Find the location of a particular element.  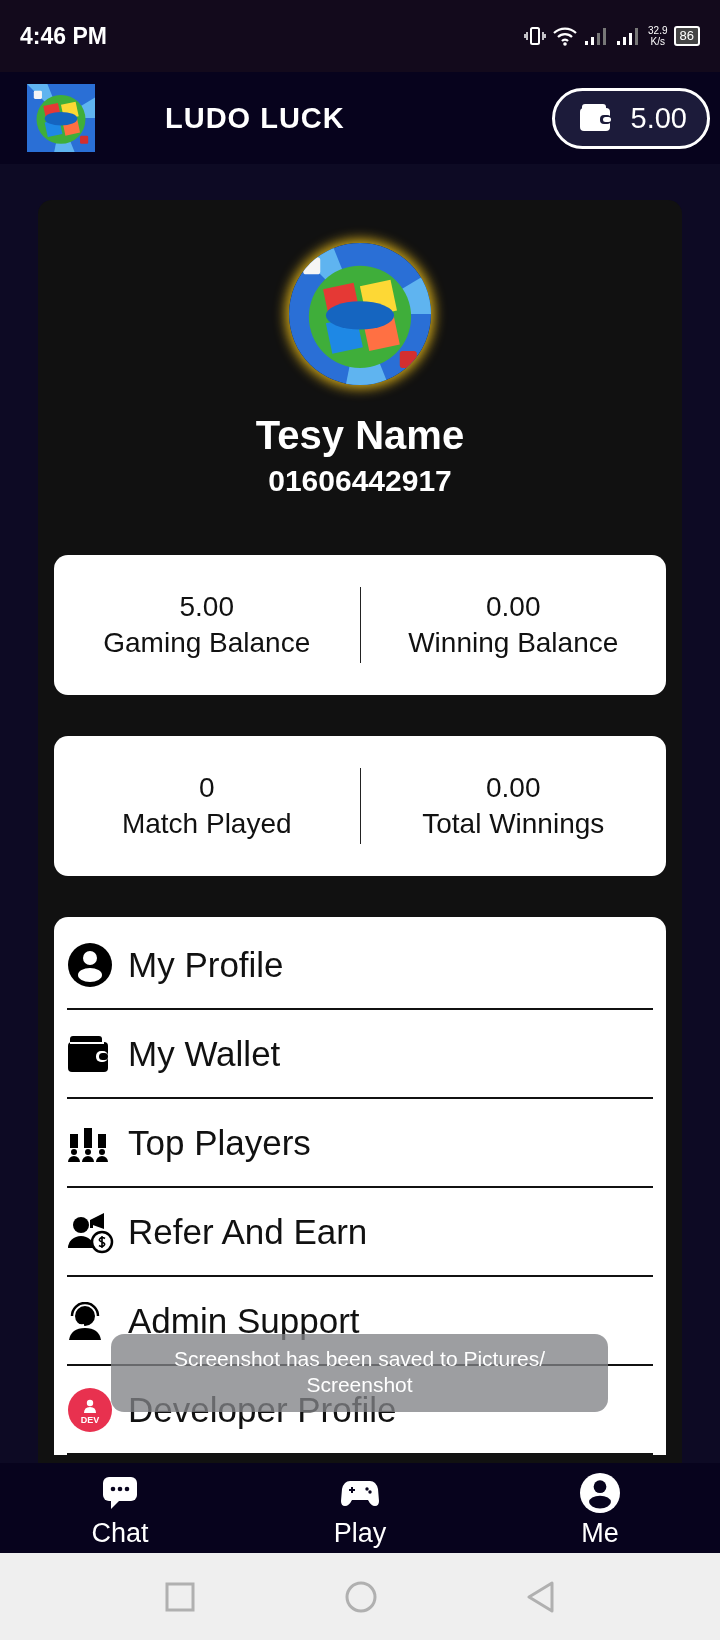

user-name: Tesy Name is located at coordinates (360, 435).